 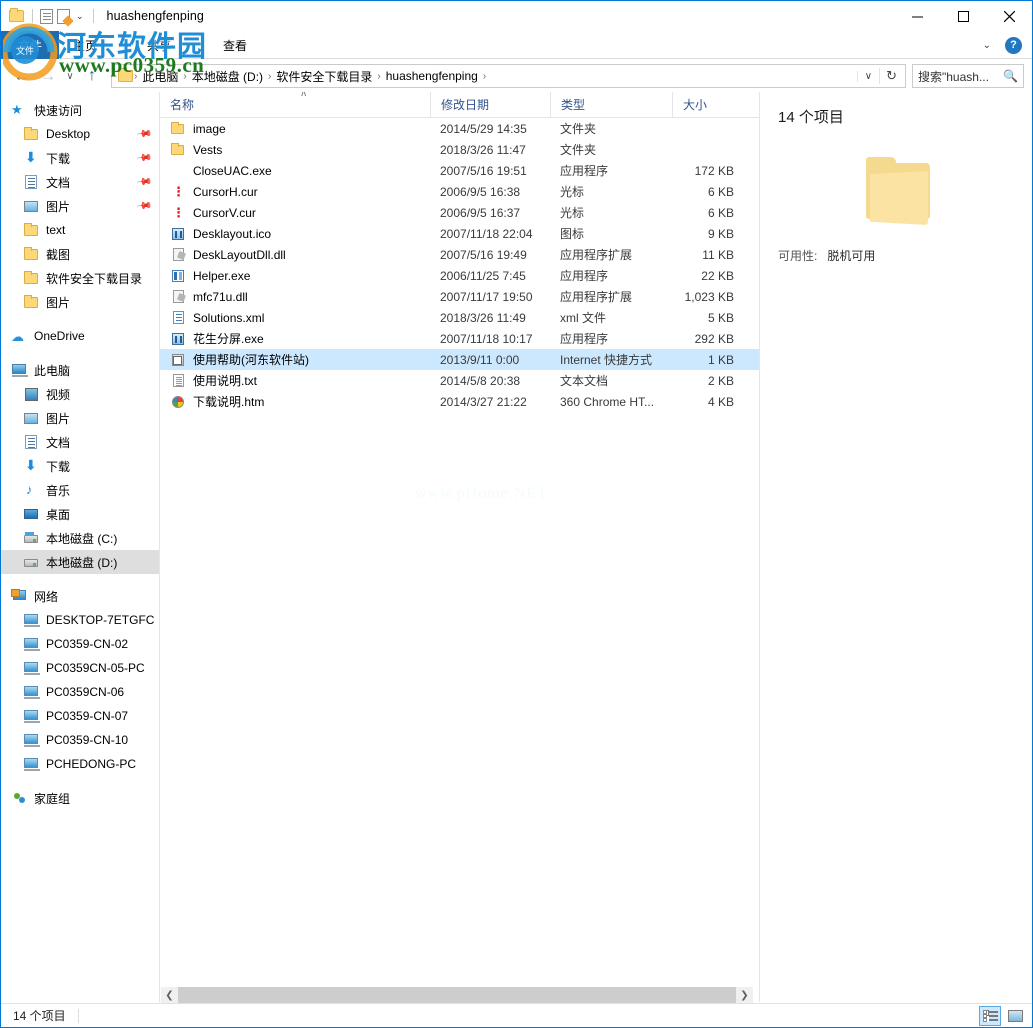 I want to click on center-watermark: www.pHome.NET, so click(x=481, y=493).